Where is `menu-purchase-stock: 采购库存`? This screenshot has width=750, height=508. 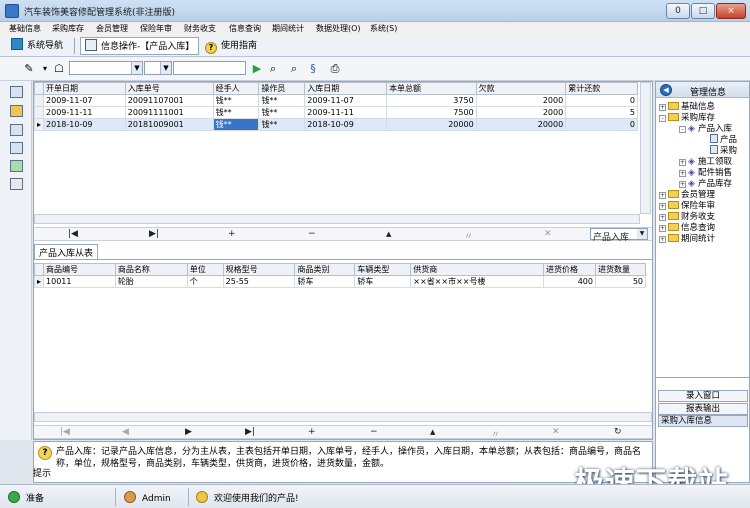 menu-purchase-stock: 采购库存 is located at coordinates (68, 28).